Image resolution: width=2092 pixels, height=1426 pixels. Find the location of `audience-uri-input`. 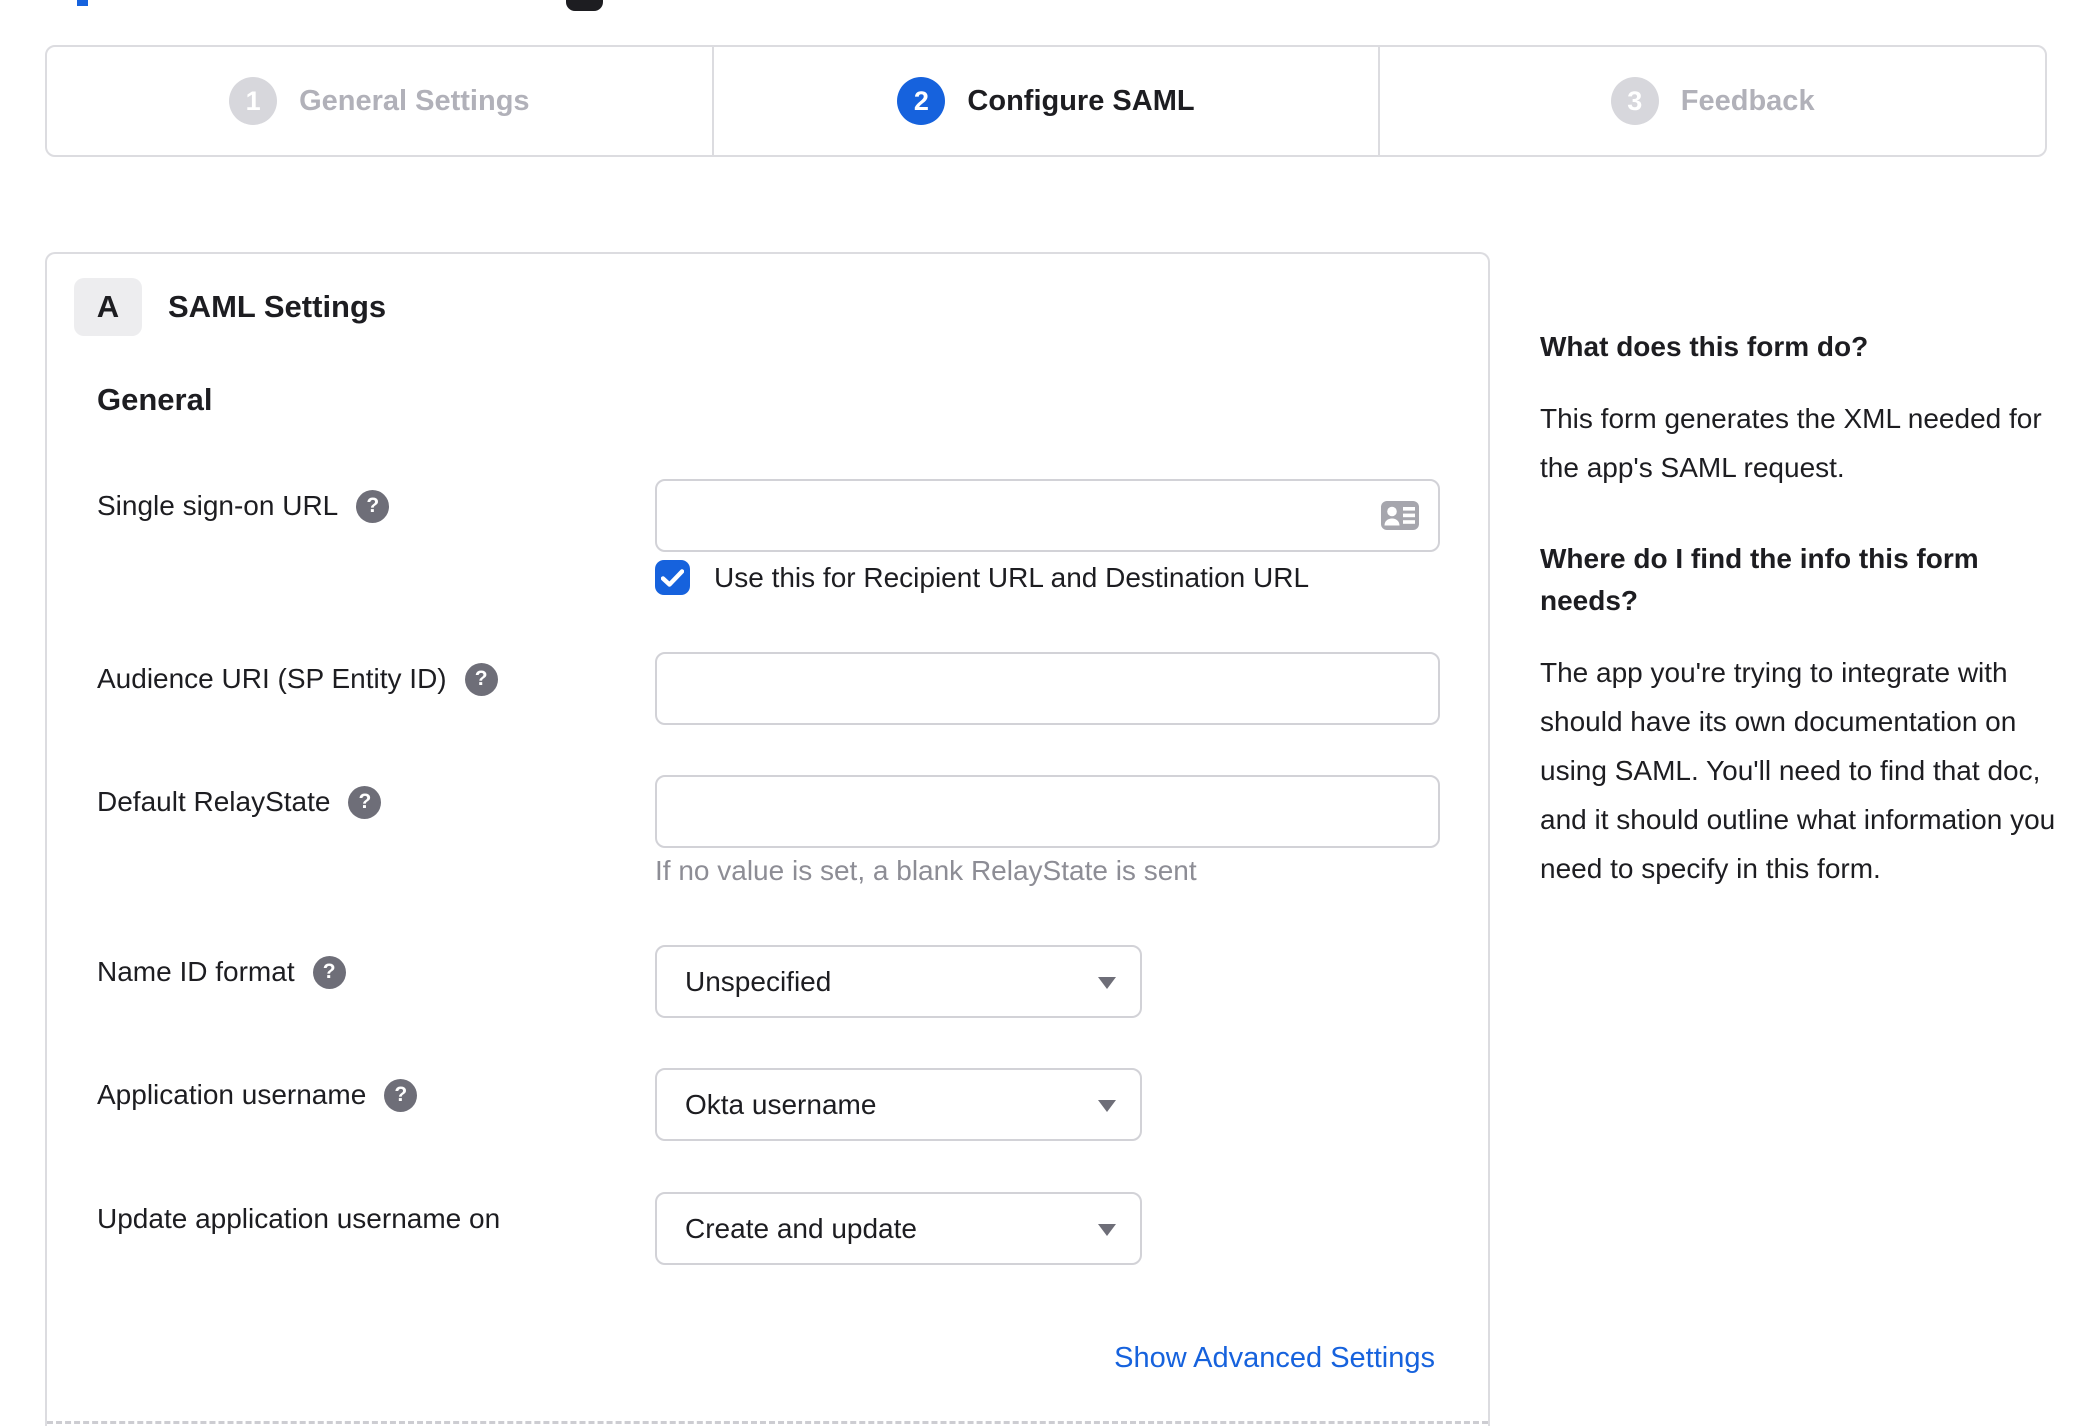

audience-uri-input is located at coordinates (1047, 688).